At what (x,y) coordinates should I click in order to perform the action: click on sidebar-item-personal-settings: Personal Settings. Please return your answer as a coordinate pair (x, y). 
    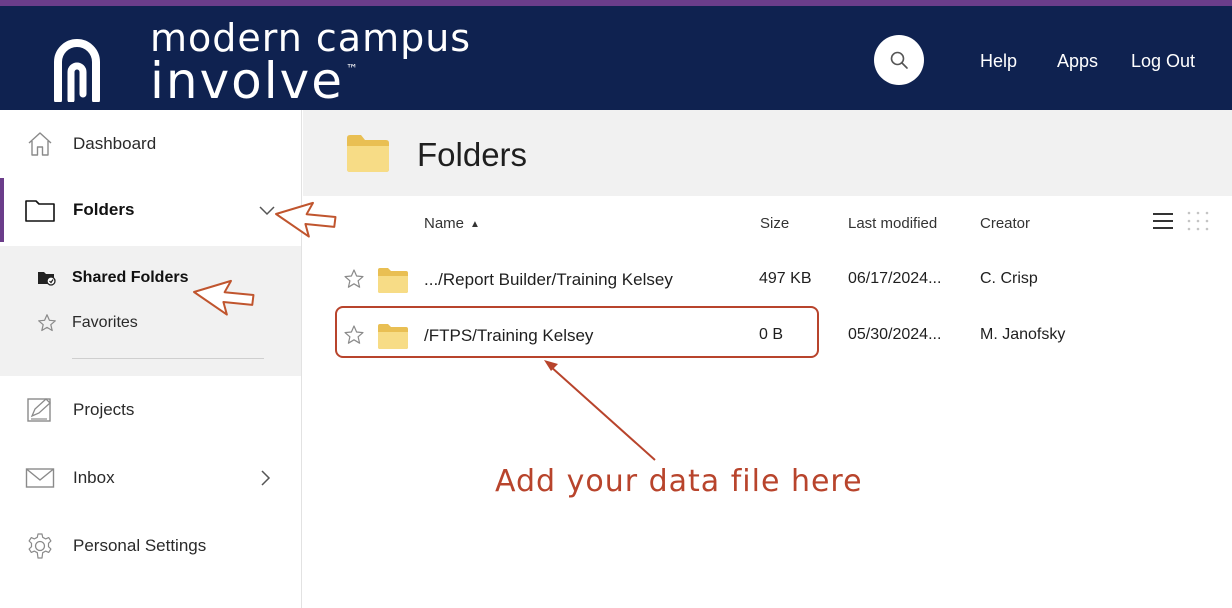
    Looking at the image, I should click on (150, 546).